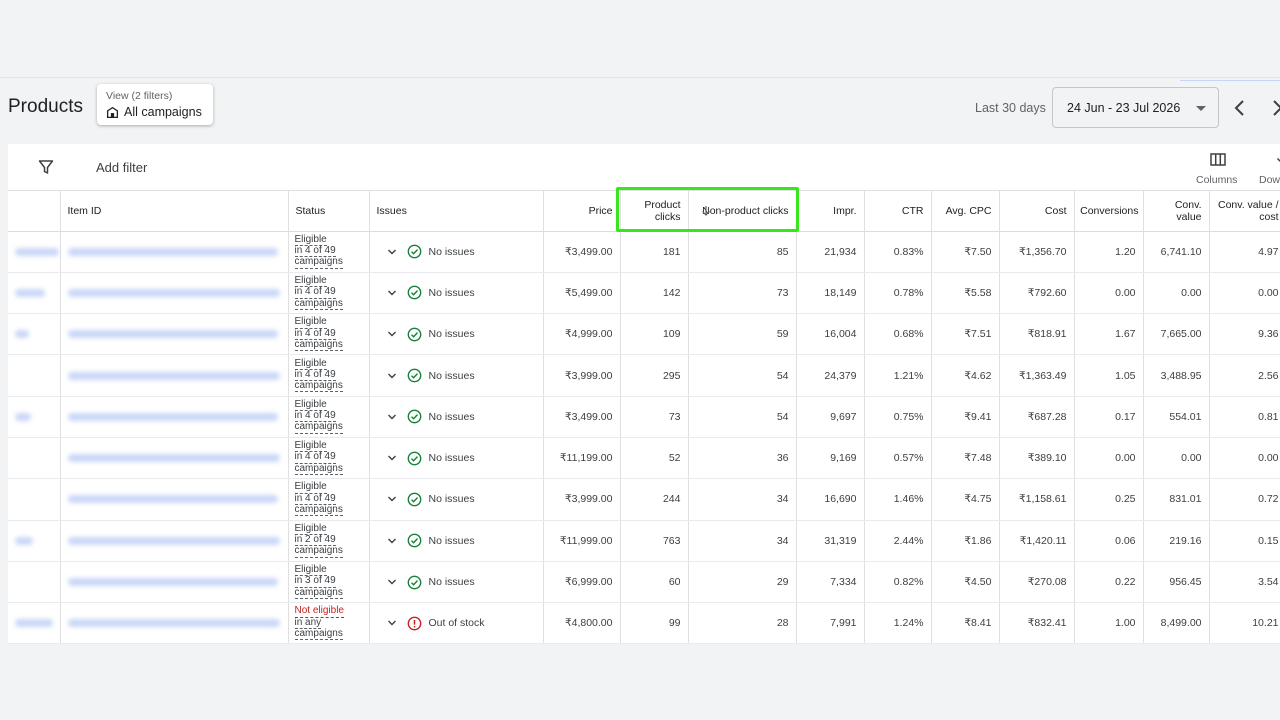 This screenshot has height=720, width=1280. What do you see at coordinates (1269, 169) in the screenshot?
I see `download-button: Dow` at bounding box center [1269, 169].